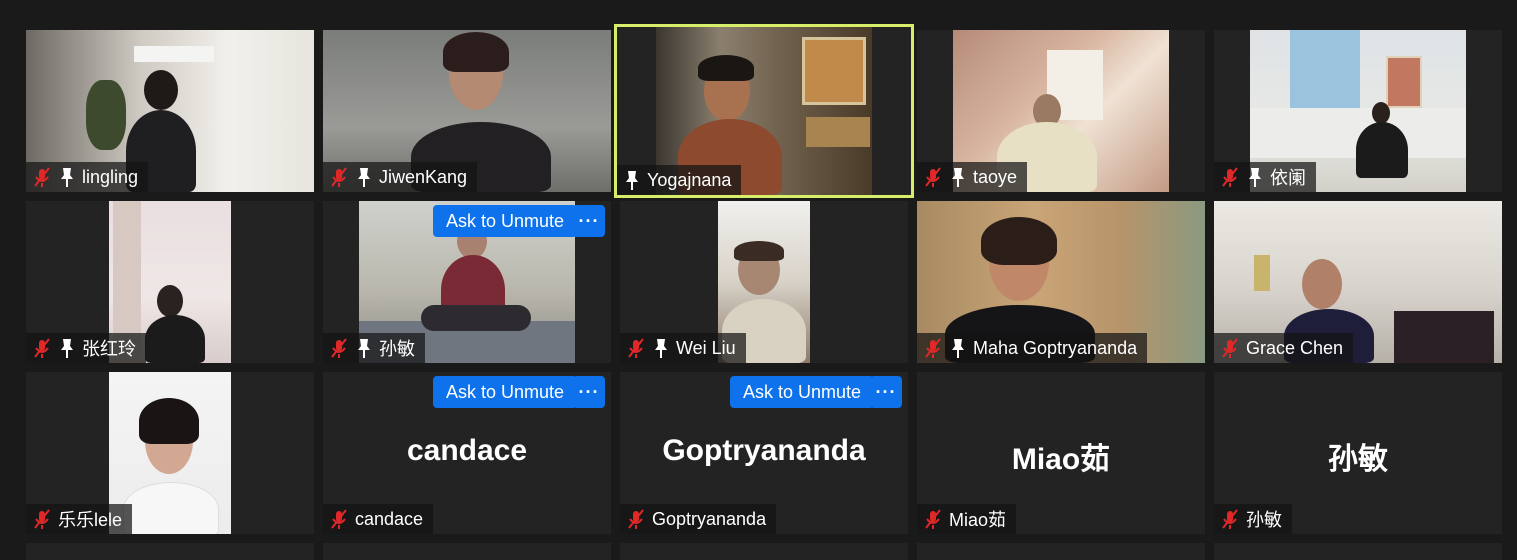  I want to click on name-label: 张红玲, so click(86, 348).